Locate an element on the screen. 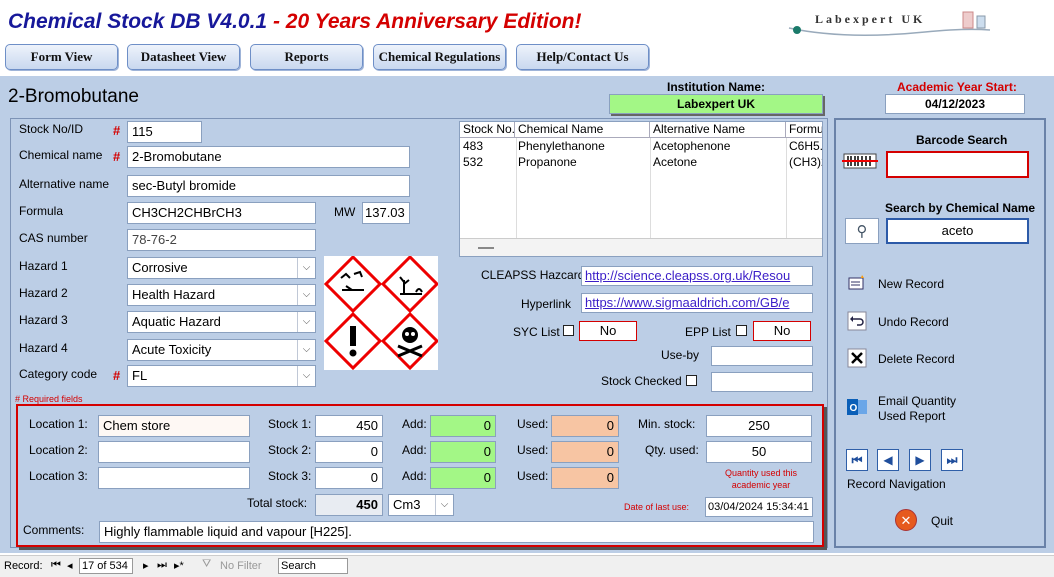  chemical-name-label: Chemical name is located at coordinates (61, 155).